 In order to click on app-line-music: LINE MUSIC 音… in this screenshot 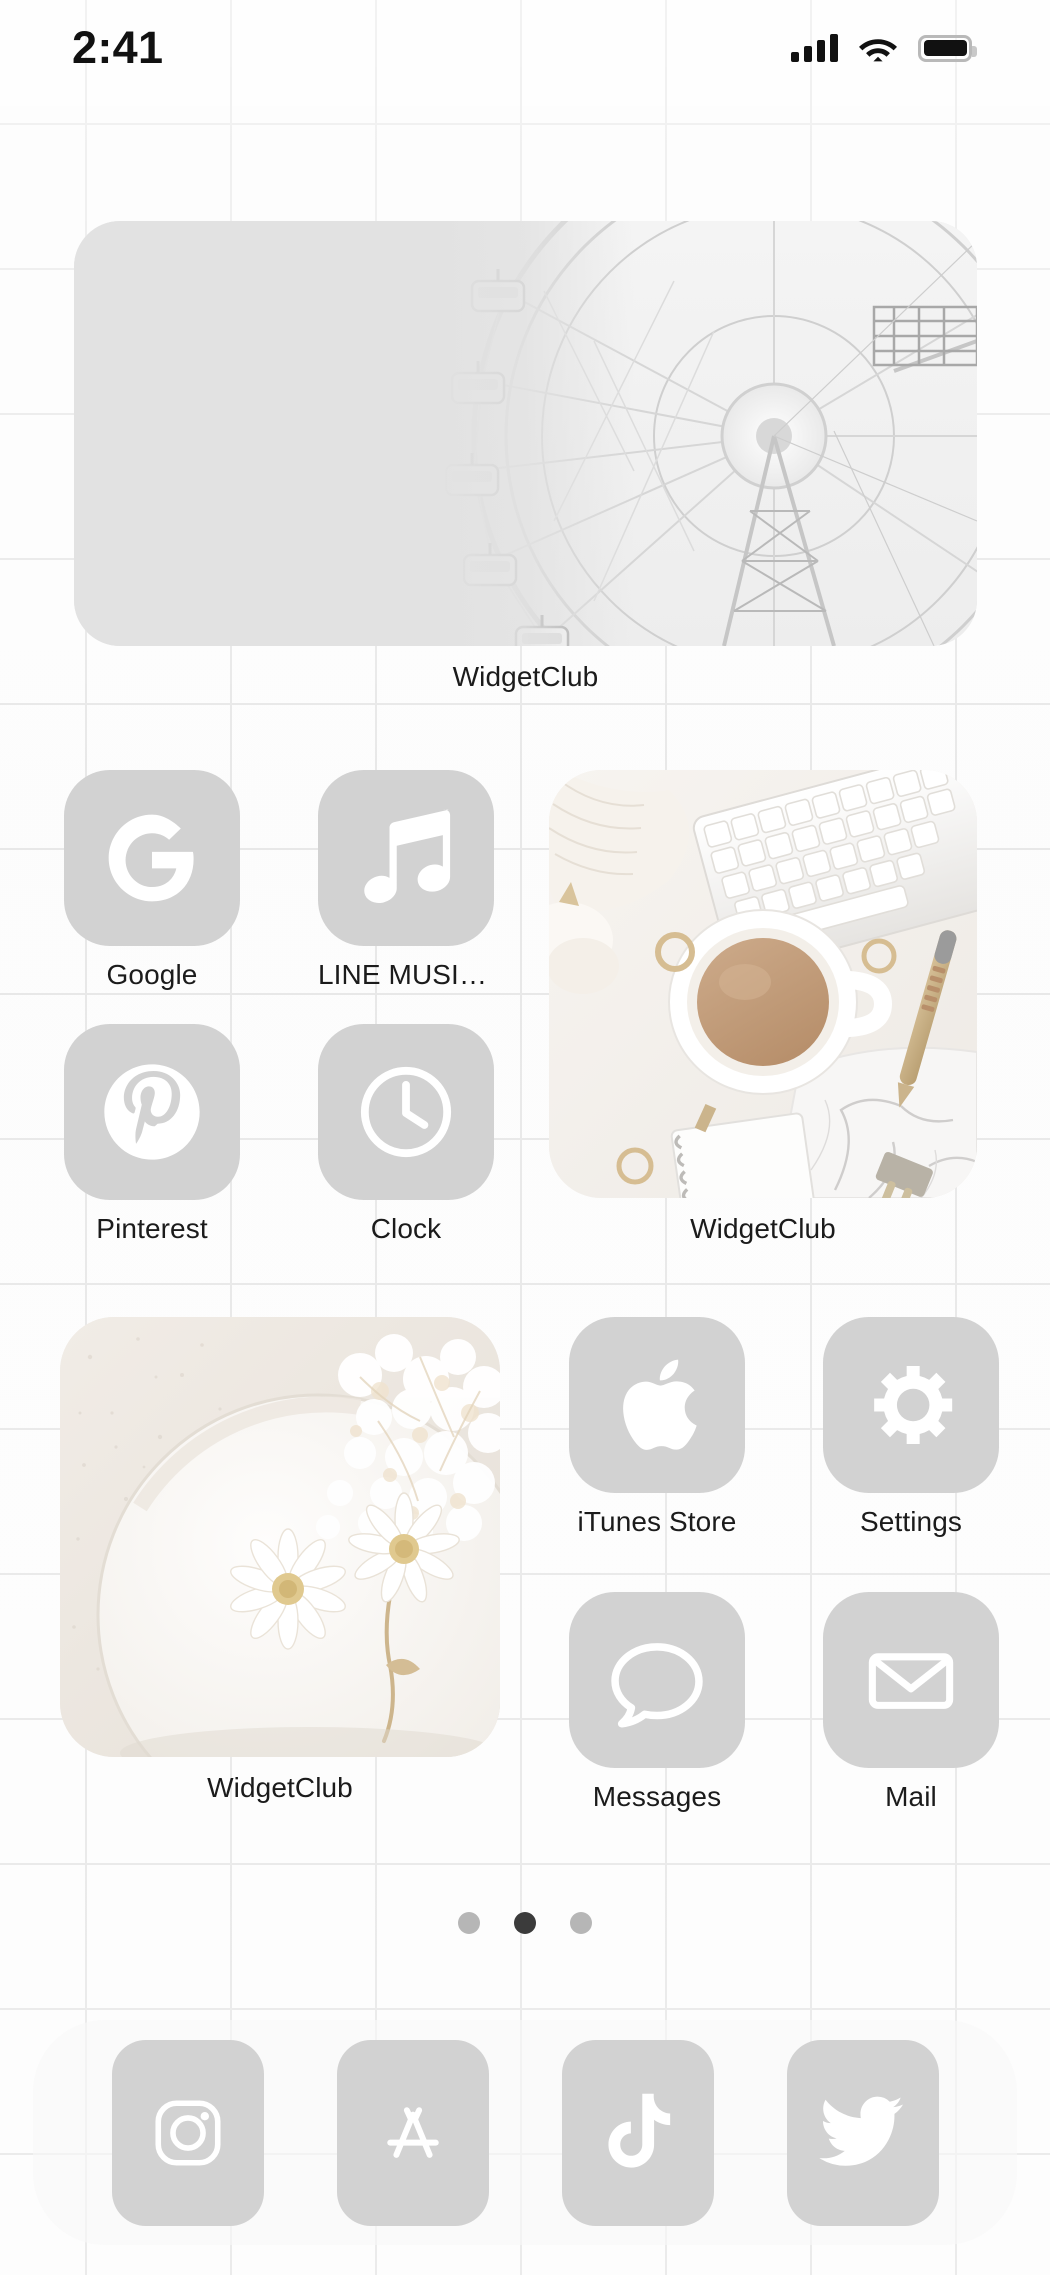, I will do `click(406, 881)`.